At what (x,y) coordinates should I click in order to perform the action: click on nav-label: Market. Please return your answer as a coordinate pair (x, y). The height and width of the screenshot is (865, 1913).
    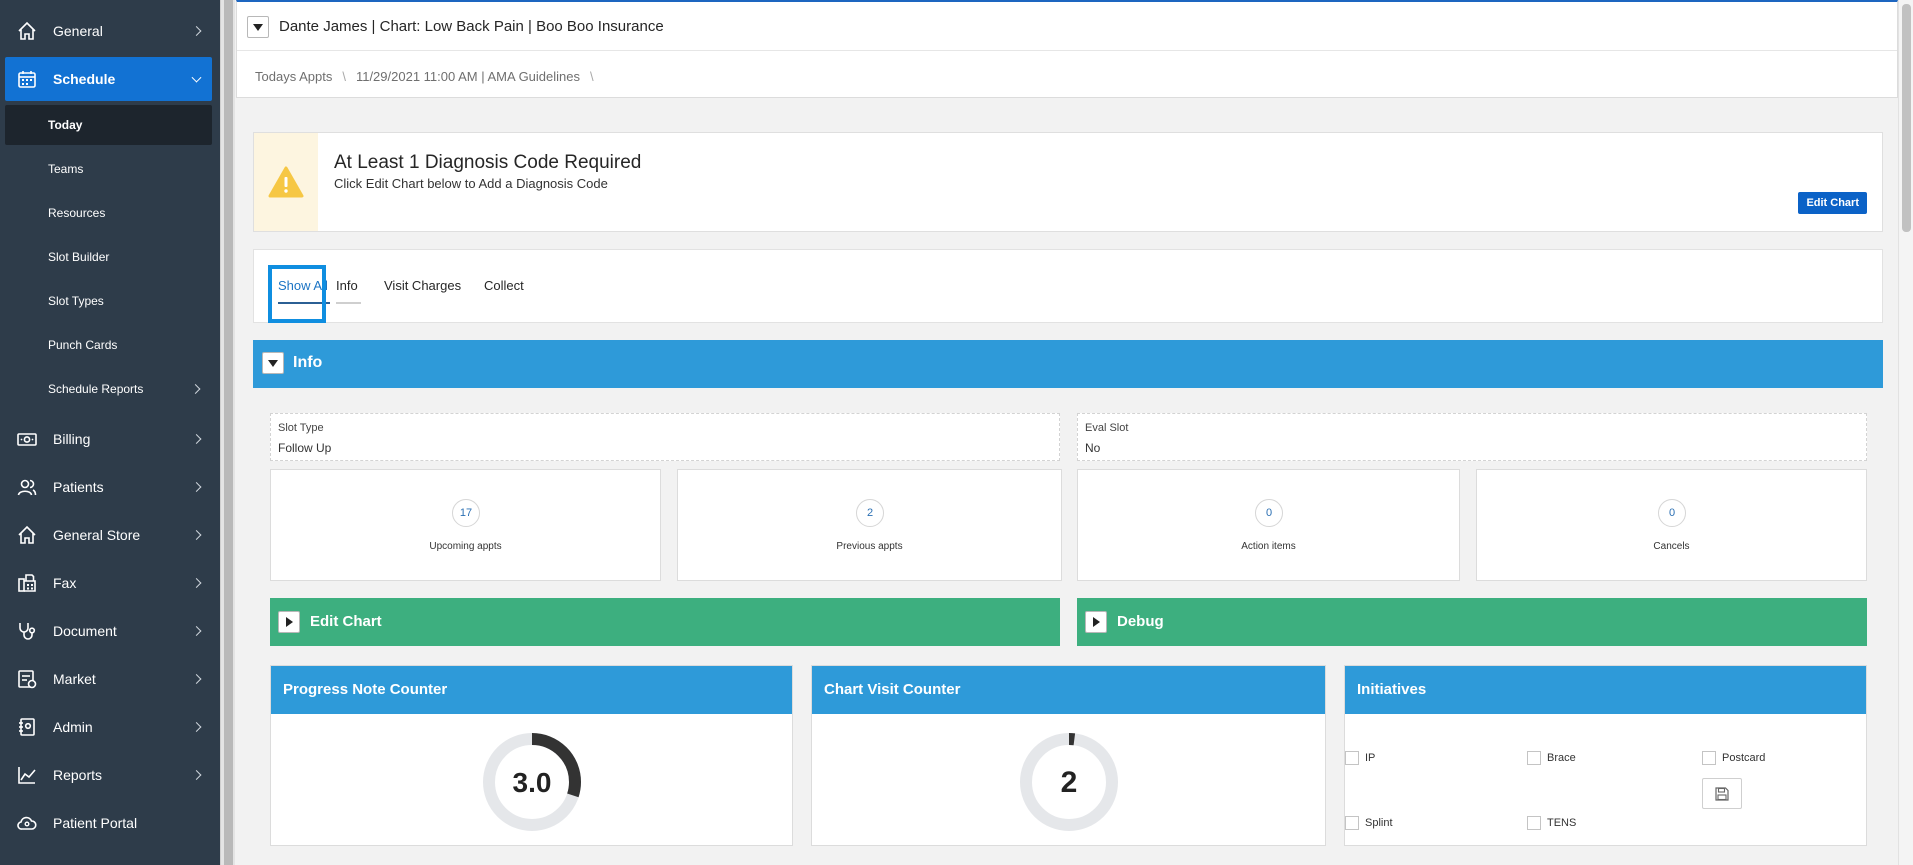
    Looking at the image, I should click on (74, 679).